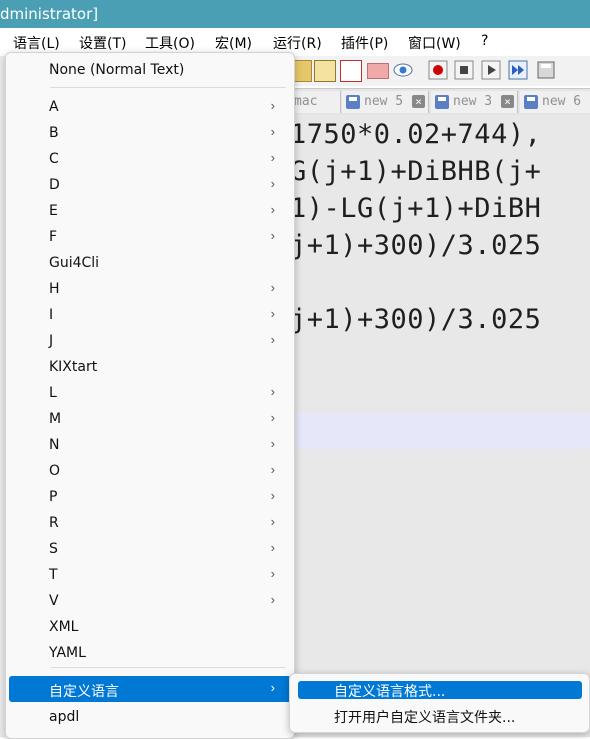 Image resolution: width=590 pixels, height=739 pixels. What do you see at coordinates (102, 43) in the screenshot?
I see `menu-settings: 设置(T)` at bounding box center [102, 43].